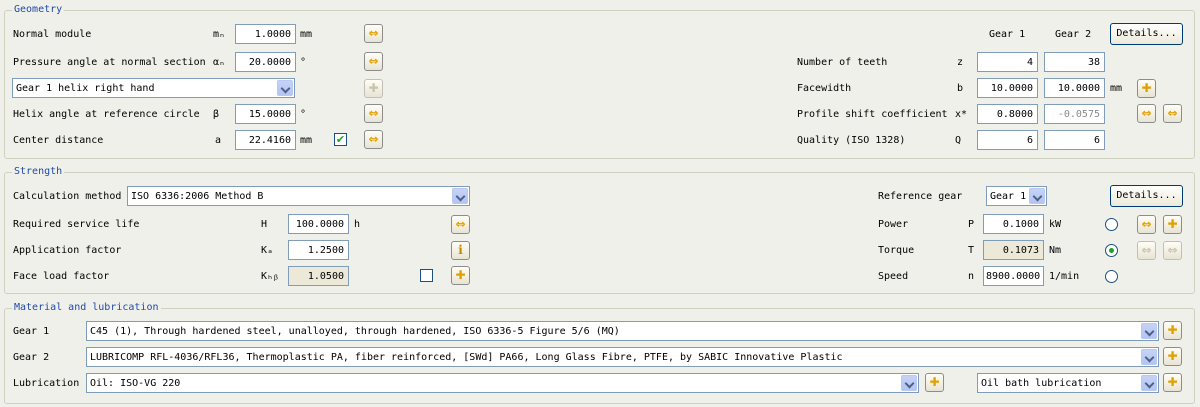  What do you see at coordinates (61, 276) in the screenshot?
I see `face-load-factor-label: Face load factor` at bounding box center [61, 276].